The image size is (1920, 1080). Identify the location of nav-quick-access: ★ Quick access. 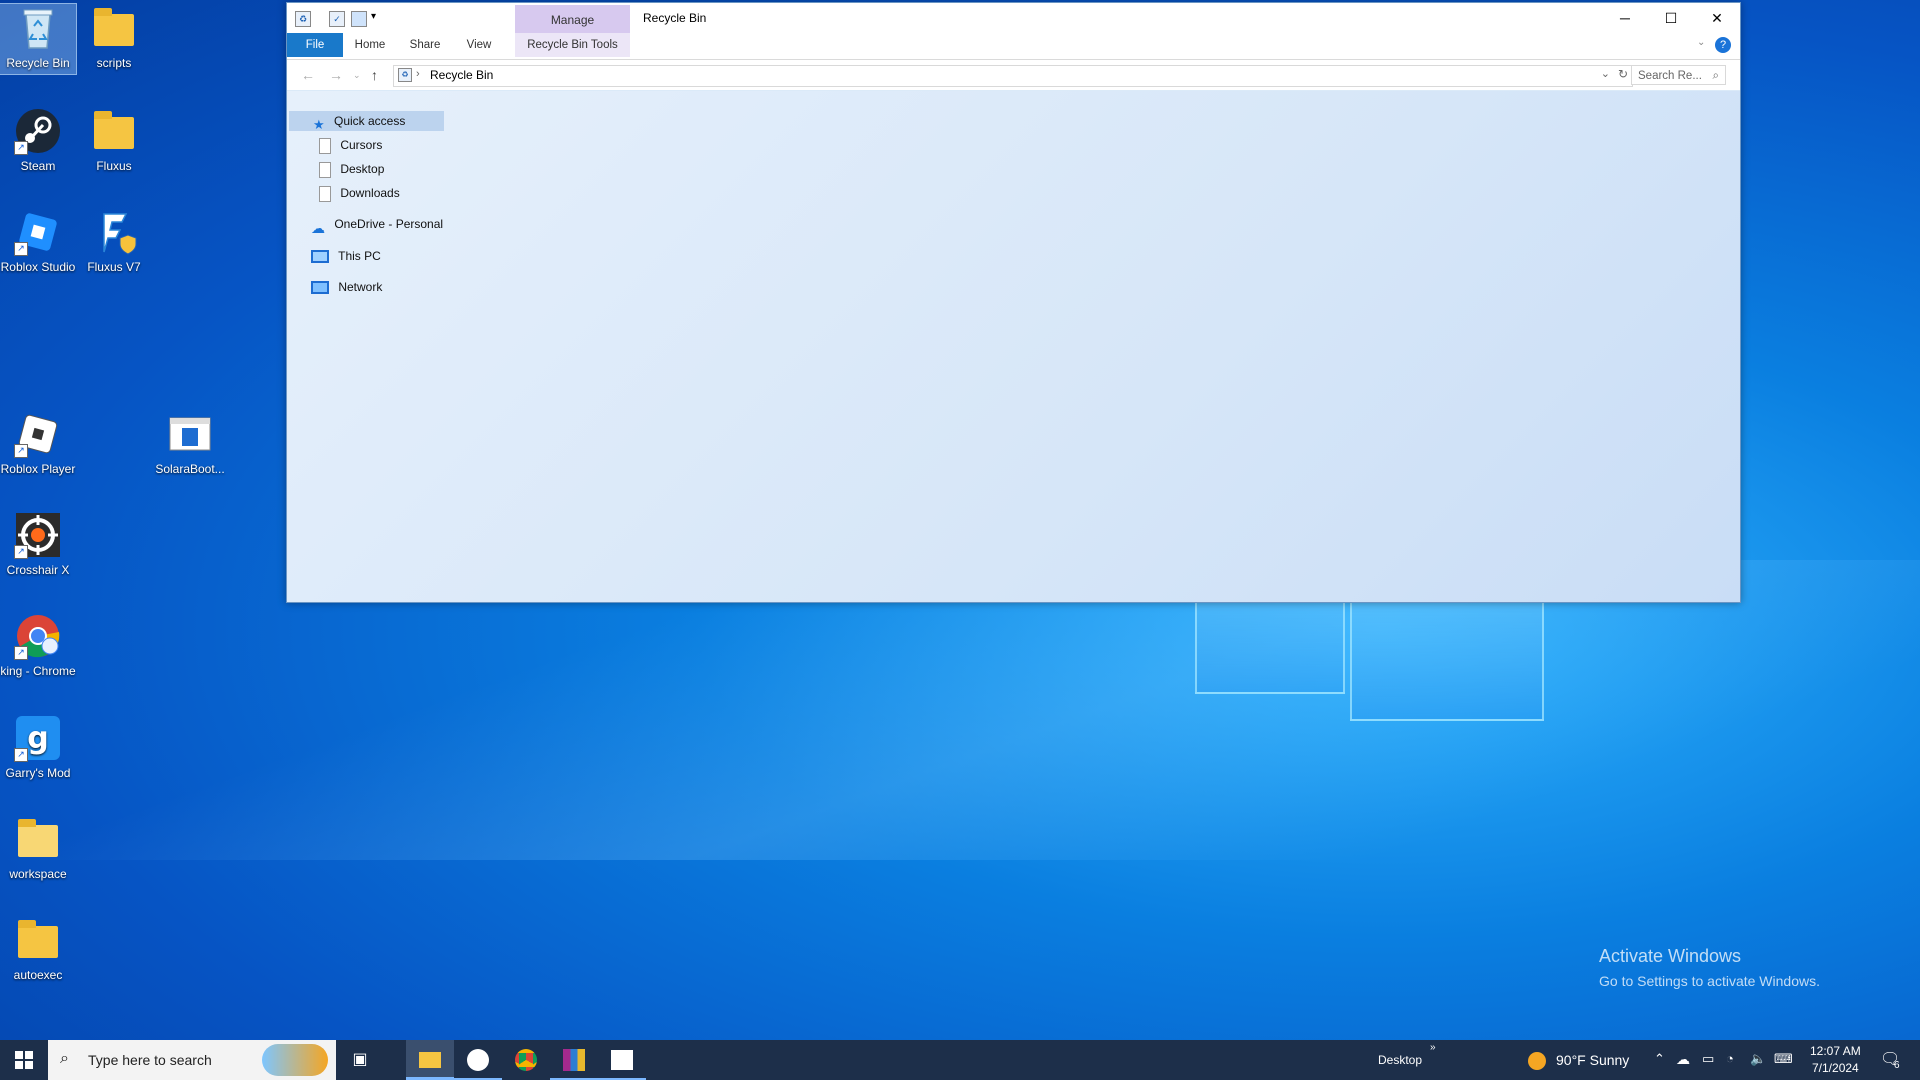
(366, 121).